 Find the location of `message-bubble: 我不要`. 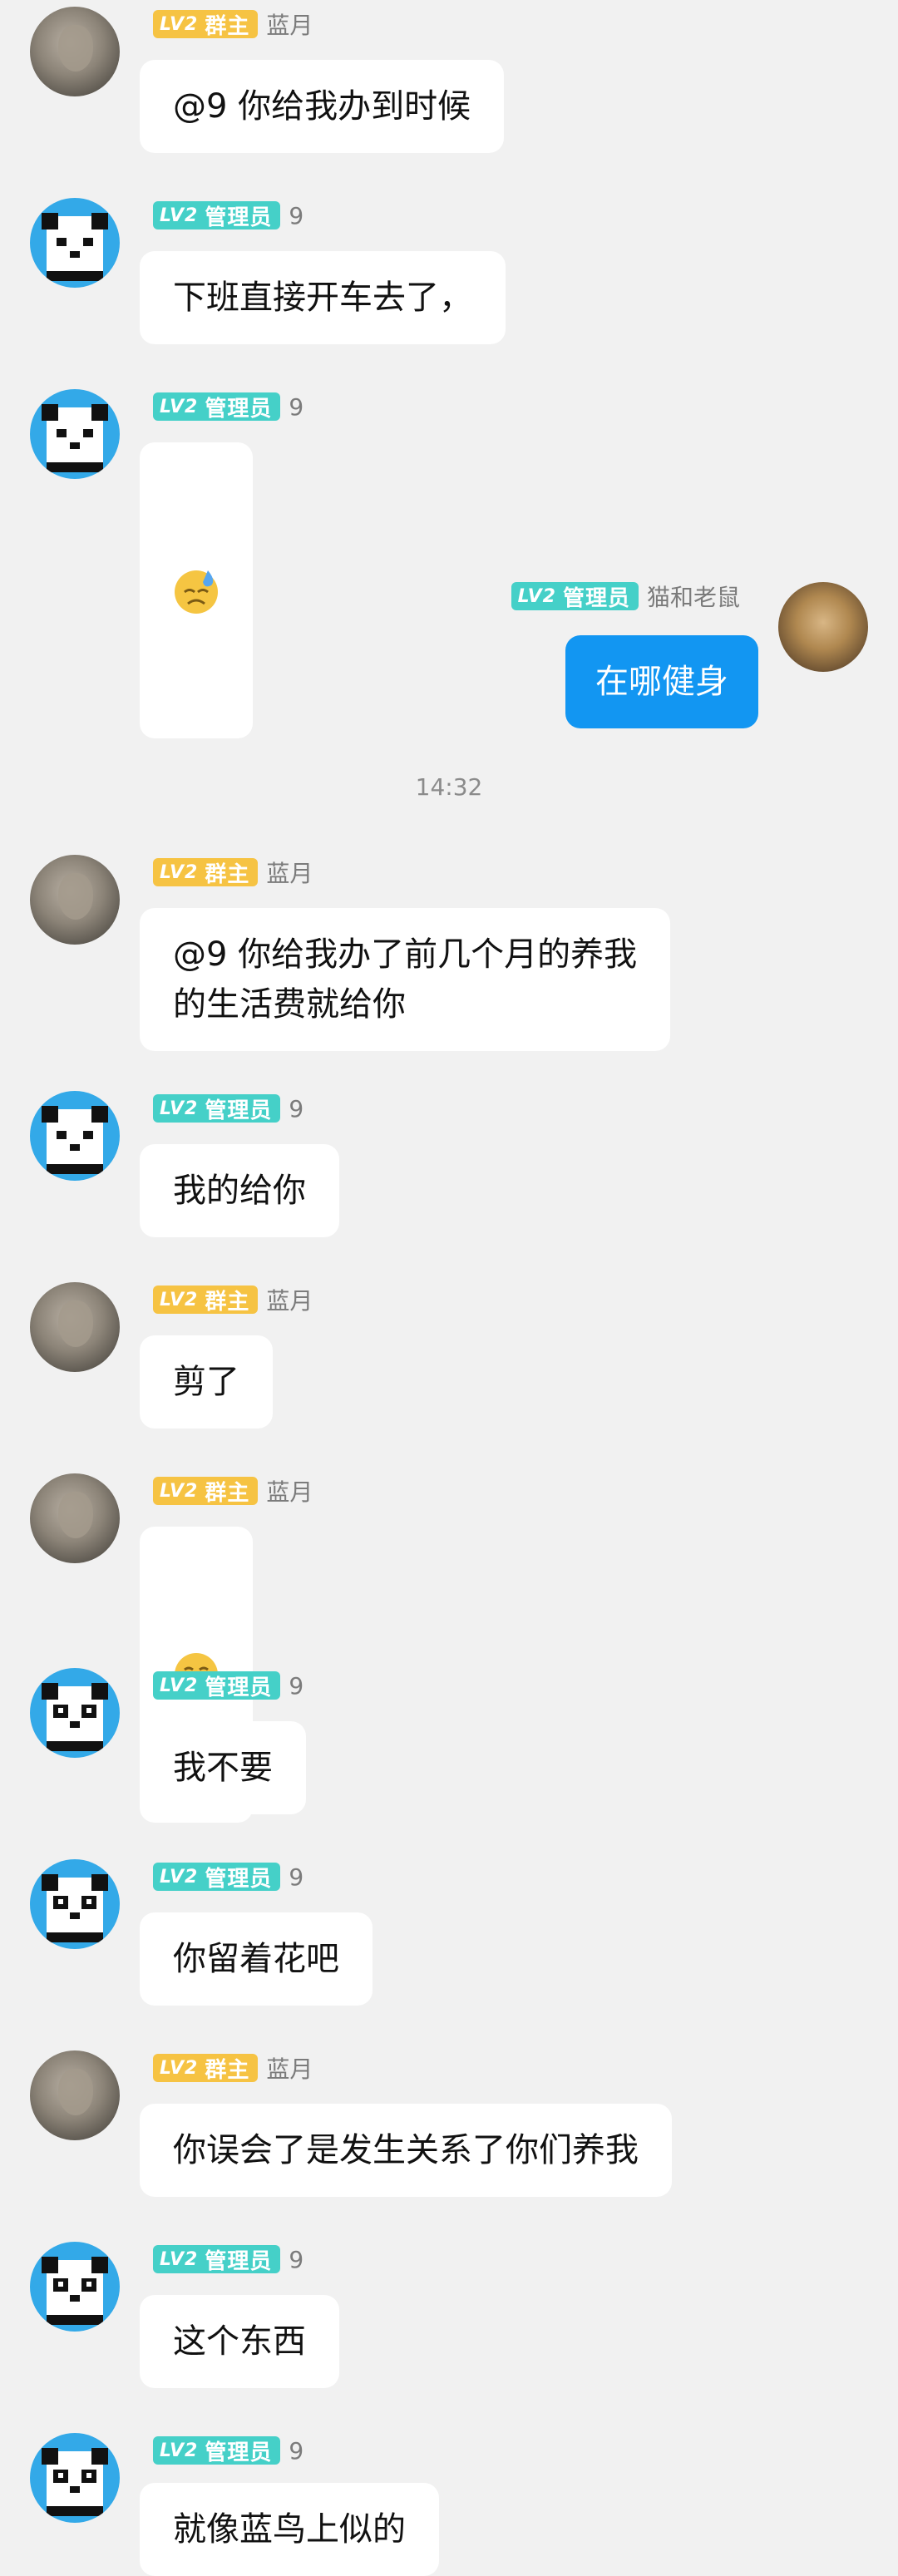

message-bubble: 我不要 is located at coordinates (223, 1767).